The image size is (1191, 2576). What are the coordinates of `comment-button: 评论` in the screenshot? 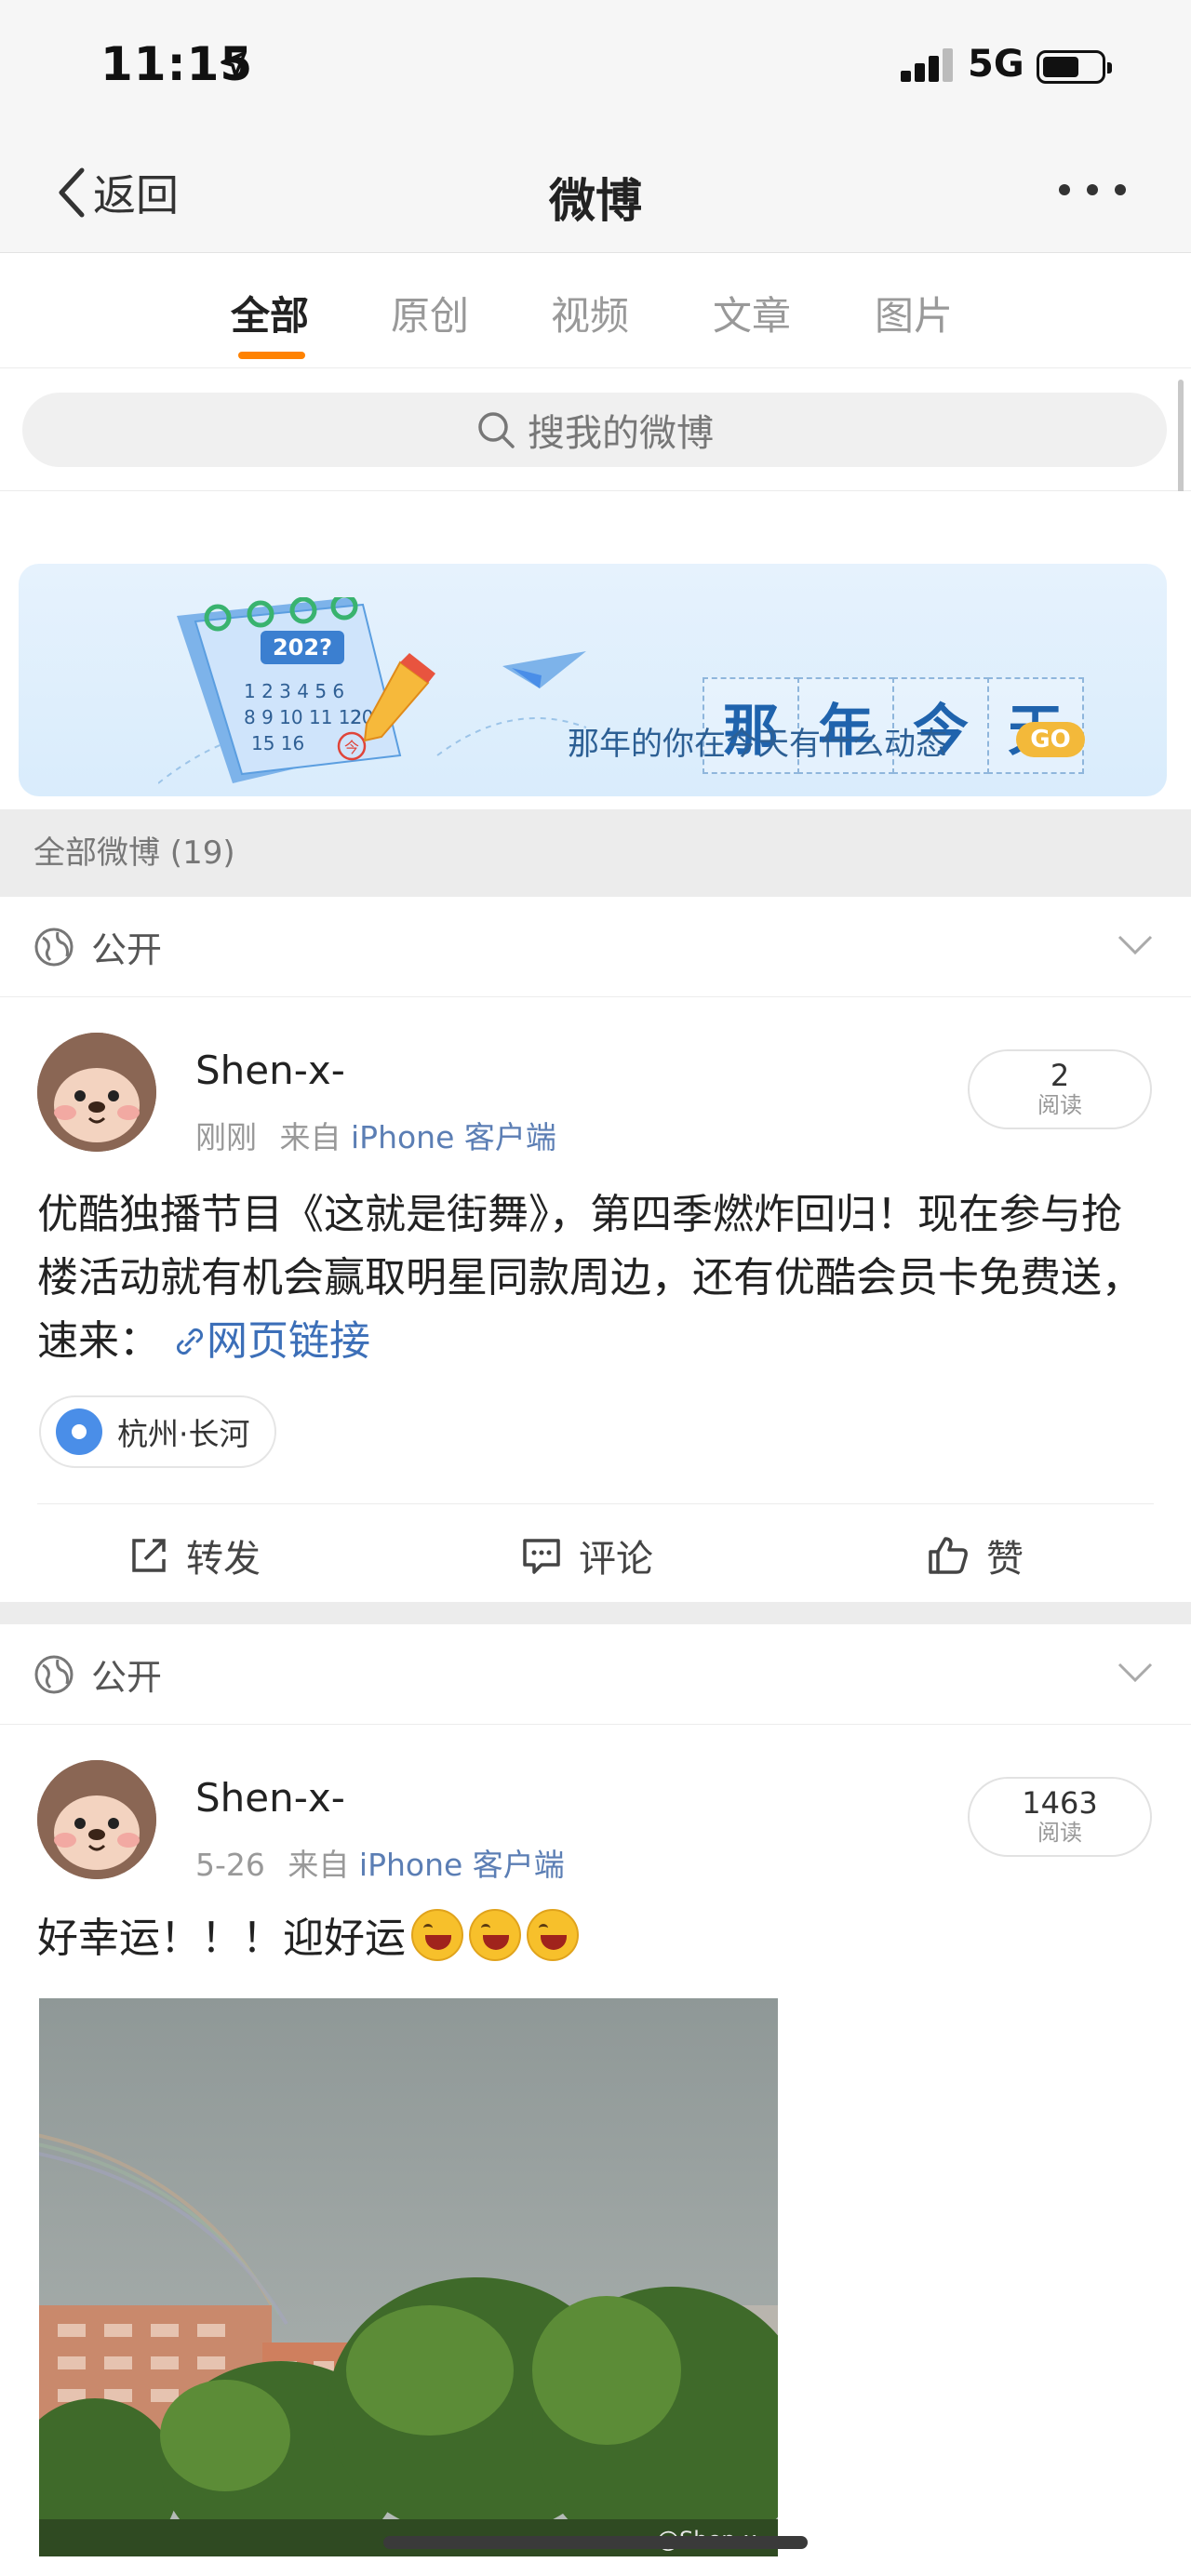 It's located at (587, 1555).